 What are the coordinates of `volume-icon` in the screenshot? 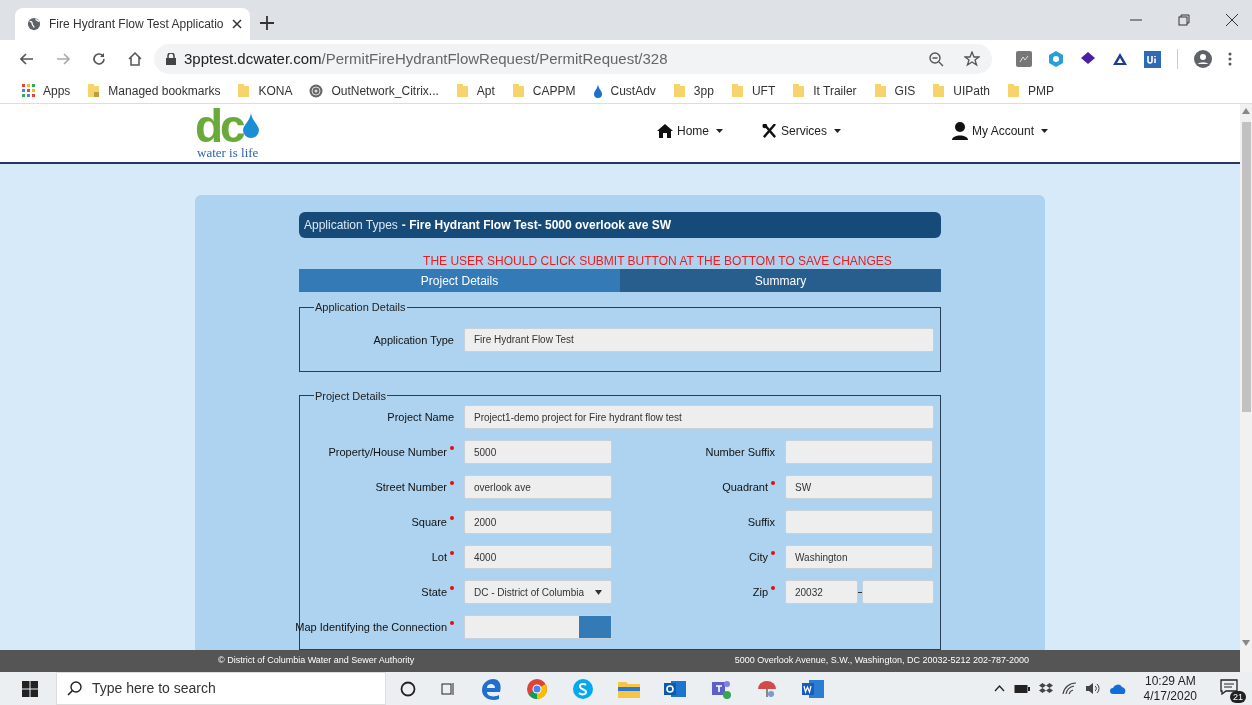 It's located at (1093, 688).